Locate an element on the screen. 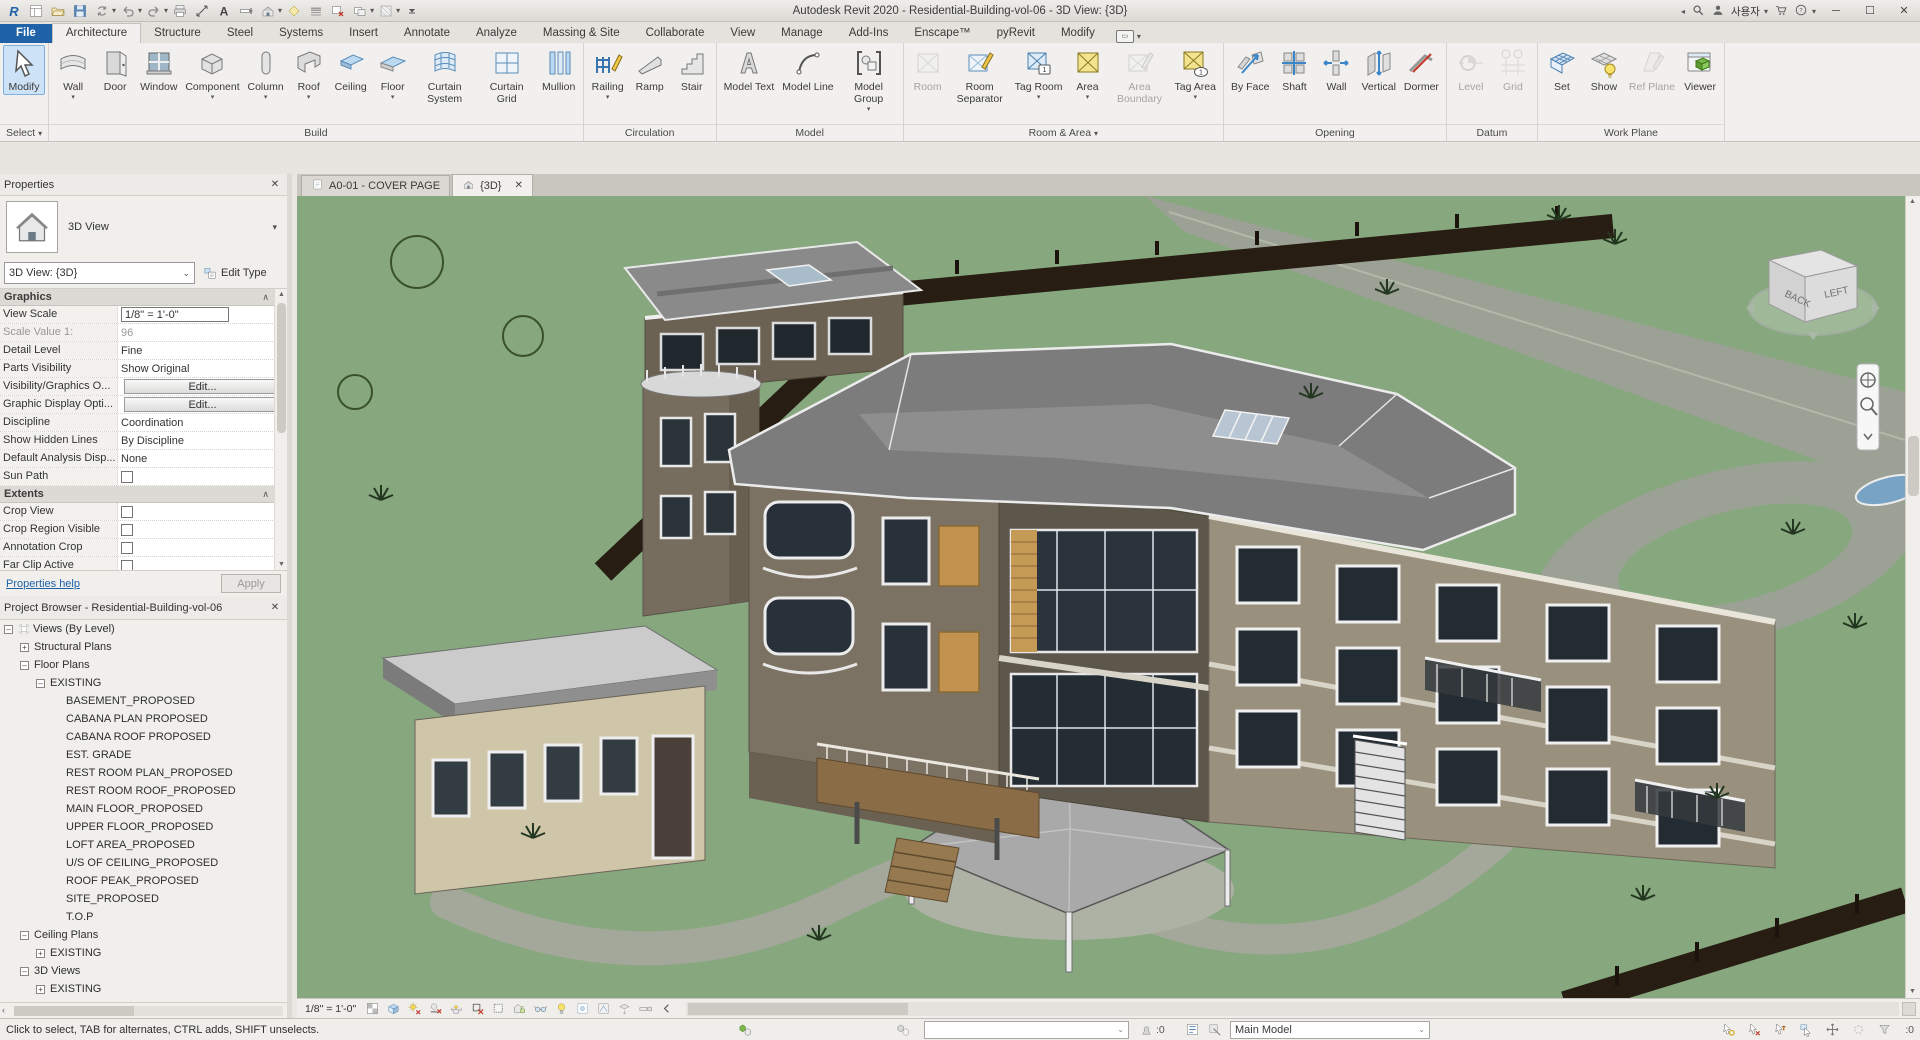 The height and width of the screenshot is (1040, 1920). ribbon-tab-massing-site: Massing & Site is located at coordinates (581, 33).